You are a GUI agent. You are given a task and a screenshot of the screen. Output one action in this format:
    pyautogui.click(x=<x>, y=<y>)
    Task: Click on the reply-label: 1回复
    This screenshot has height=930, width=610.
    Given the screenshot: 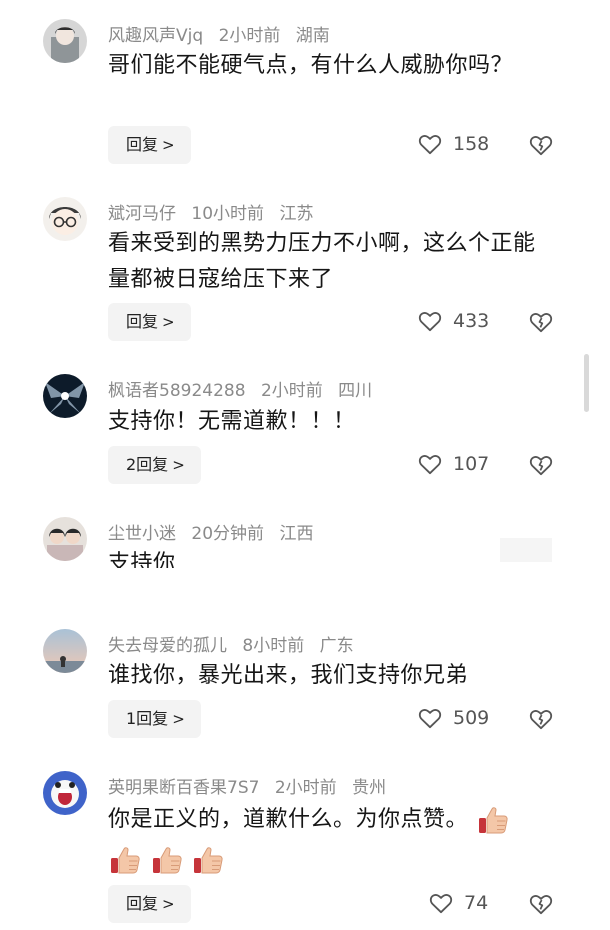 What is the action you would take?
    pyautogui.click(x=147, y=718)
    